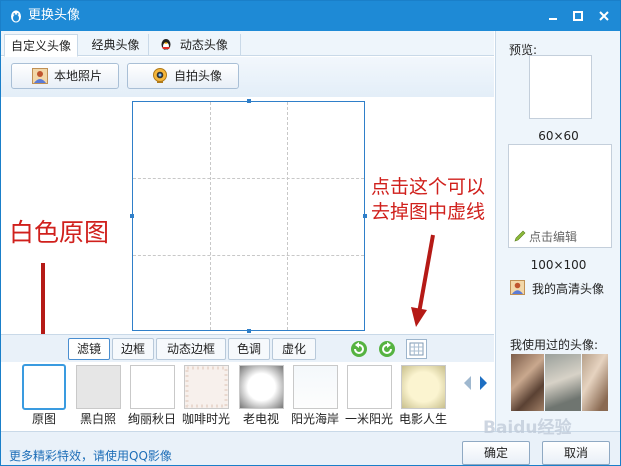 This screenshot has width=621, height=466. Describe the element at coordinates (198, 76) in the screenshot. I see `button-label: 自拍头像` at that location.